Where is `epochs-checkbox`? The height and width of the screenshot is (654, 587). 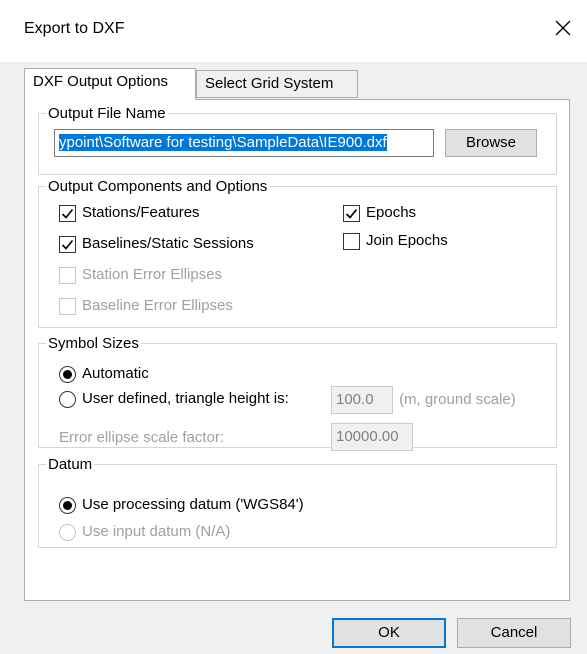 epochs-checkbox is located at coordinates (351, 213).